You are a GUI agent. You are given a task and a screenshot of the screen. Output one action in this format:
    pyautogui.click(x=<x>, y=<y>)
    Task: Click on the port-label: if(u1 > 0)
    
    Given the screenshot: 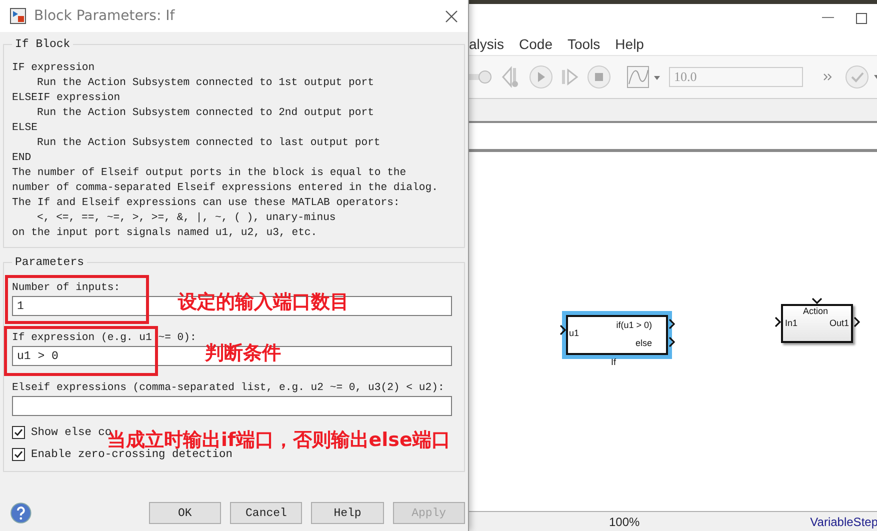 What is the action you would take?
    pyautogui.click(x=634, y=325)
    